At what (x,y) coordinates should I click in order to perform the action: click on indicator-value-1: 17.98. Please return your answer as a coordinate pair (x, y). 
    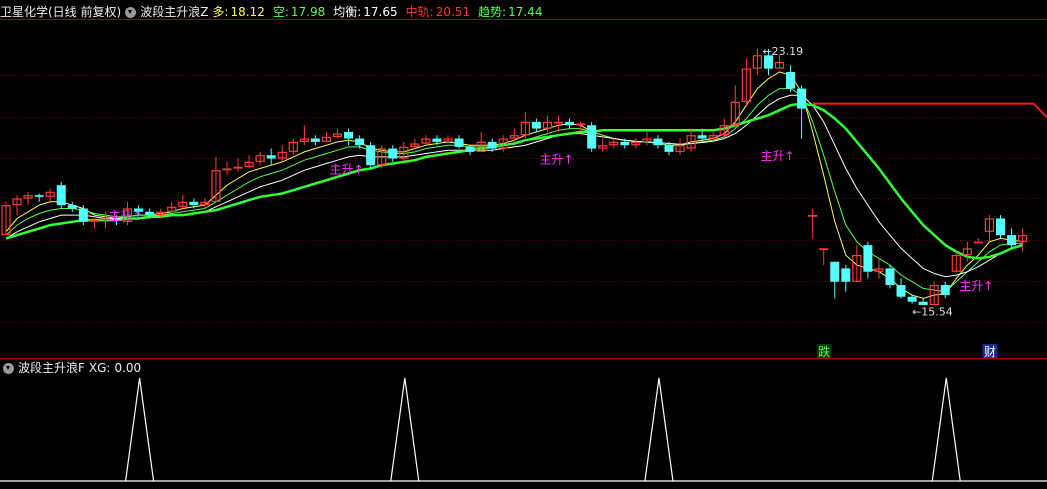
    Looking at the image, I should click on (308, 12).